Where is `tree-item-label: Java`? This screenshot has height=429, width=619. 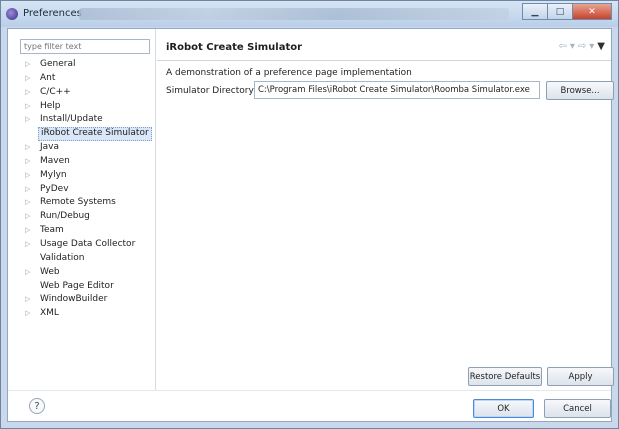 tree-item-label: Java is located at coordinates (50, 147).